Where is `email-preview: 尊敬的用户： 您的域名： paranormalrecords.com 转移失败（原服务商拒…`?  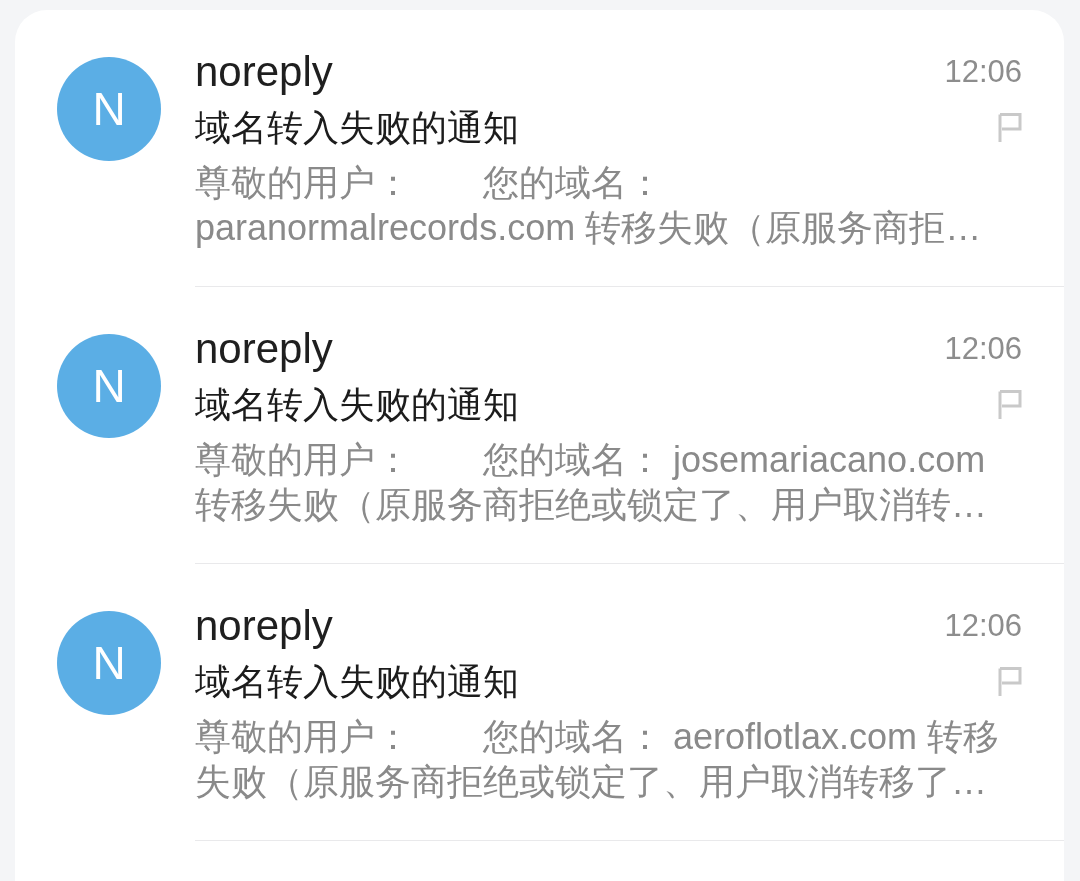
email-preview: 尊敬的用户： 您的域名： paranormalrecords.com 转移失败（原服务商拒… is located at coordinates (589, 205).